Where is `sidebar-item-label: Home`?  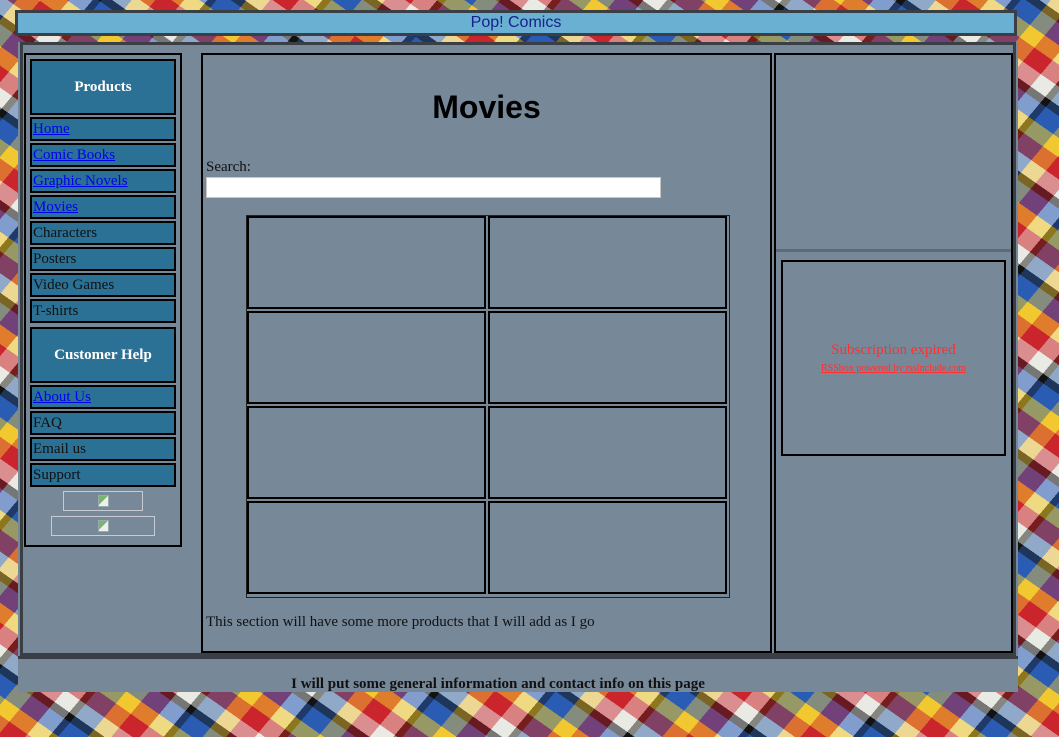
sidebar-item-label: Home is located at coordinates (51, 129).